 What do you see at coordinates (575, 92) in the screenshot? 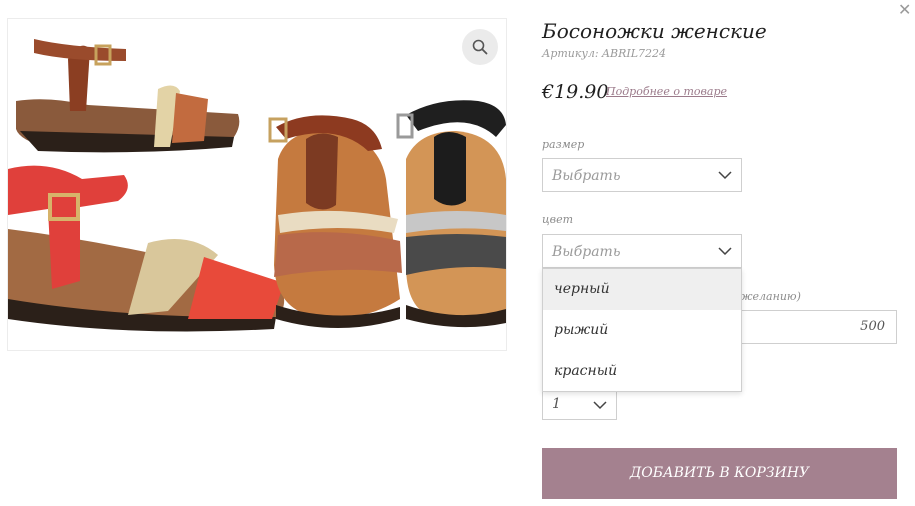
I see `product-price: €19.90` at bounding box center [575, 92].